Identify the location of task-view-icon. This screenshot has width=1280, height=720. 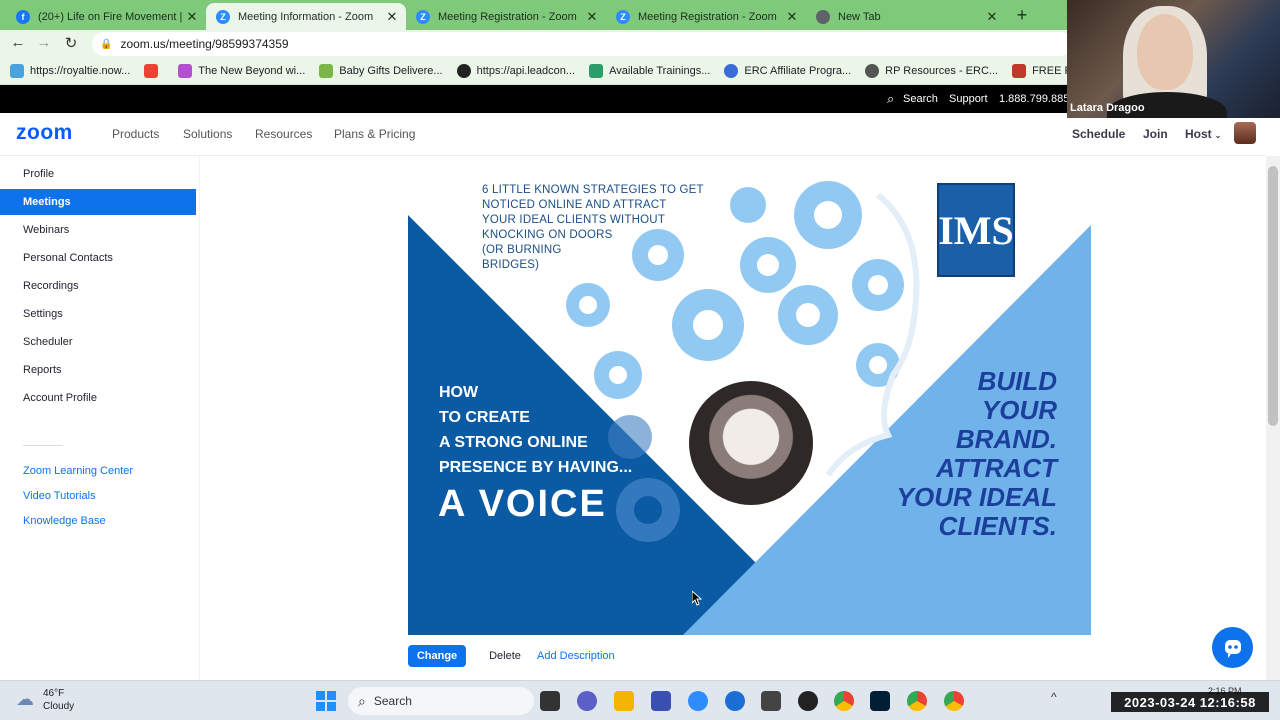
(550, 701).